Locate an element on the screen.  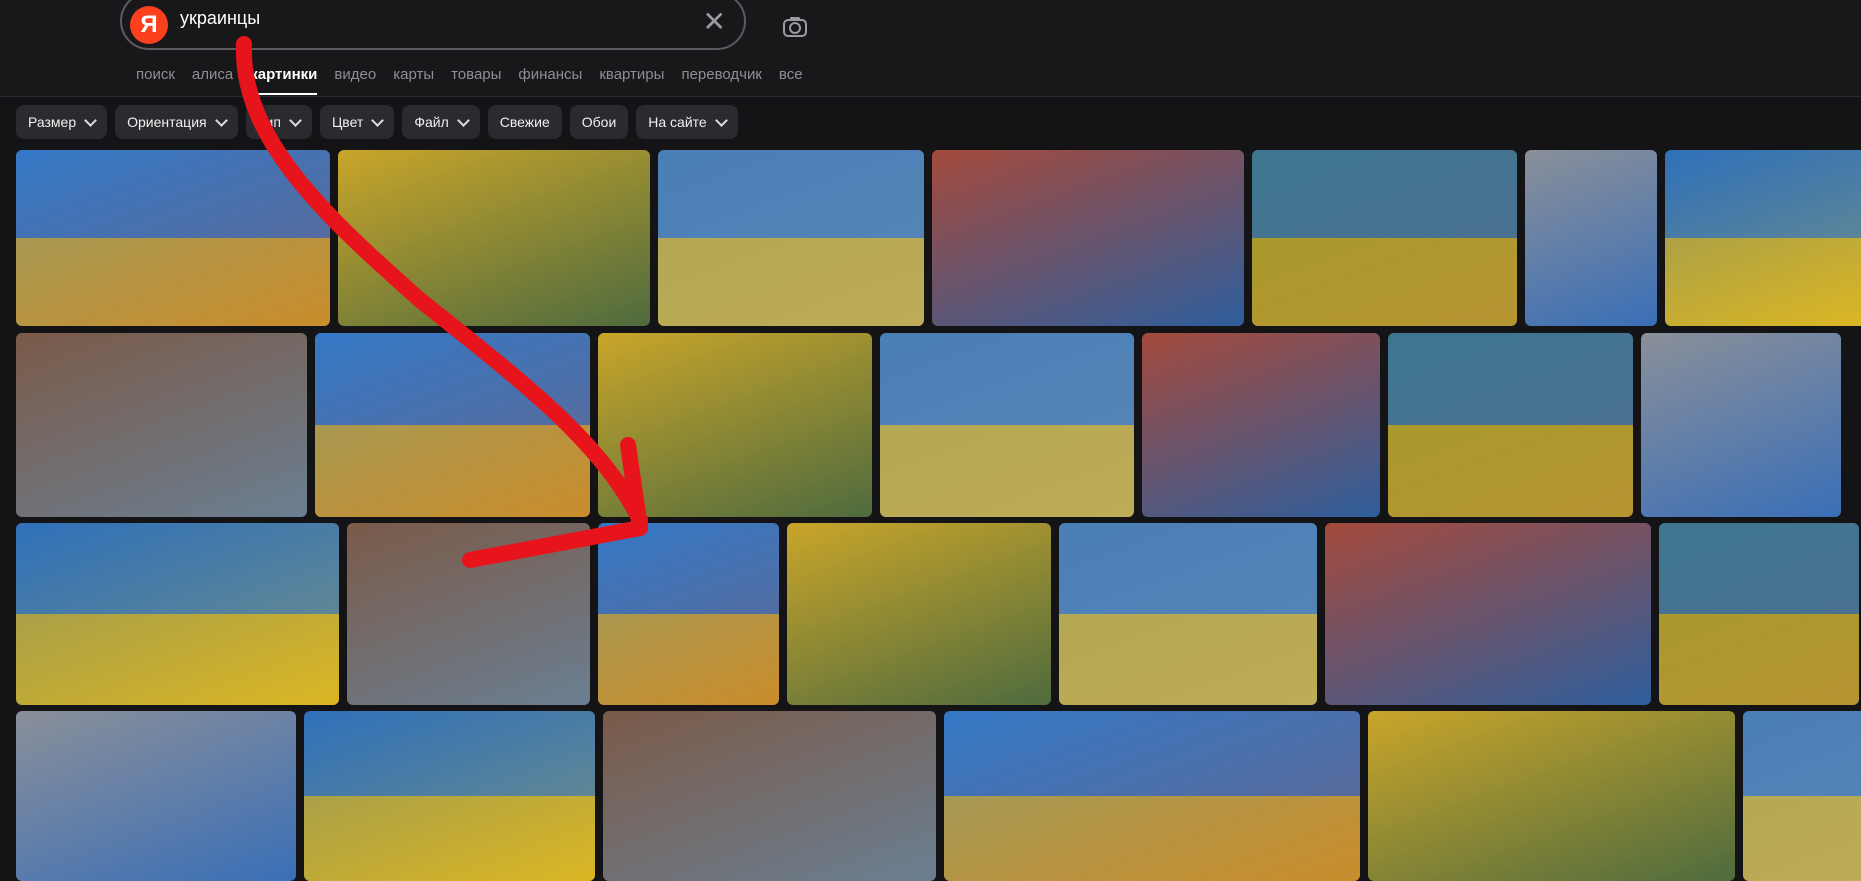
filter-chip: Файл is located at coordinates (441, 122).